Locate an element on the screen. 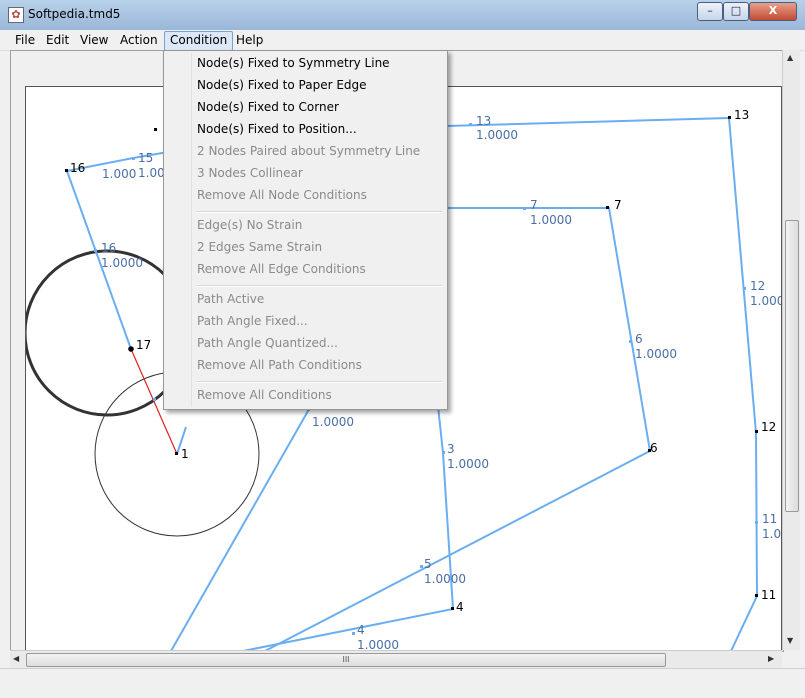 This screenshot has height=698, width=805. edge-label-7: 7 is located at coordinates (534, 205).